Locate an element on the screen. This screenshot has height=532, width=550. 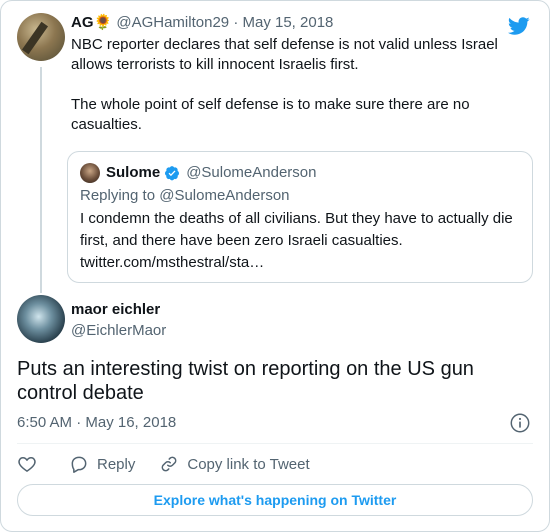
name-emoji: 🌻 is located at coordinates (103, 22).